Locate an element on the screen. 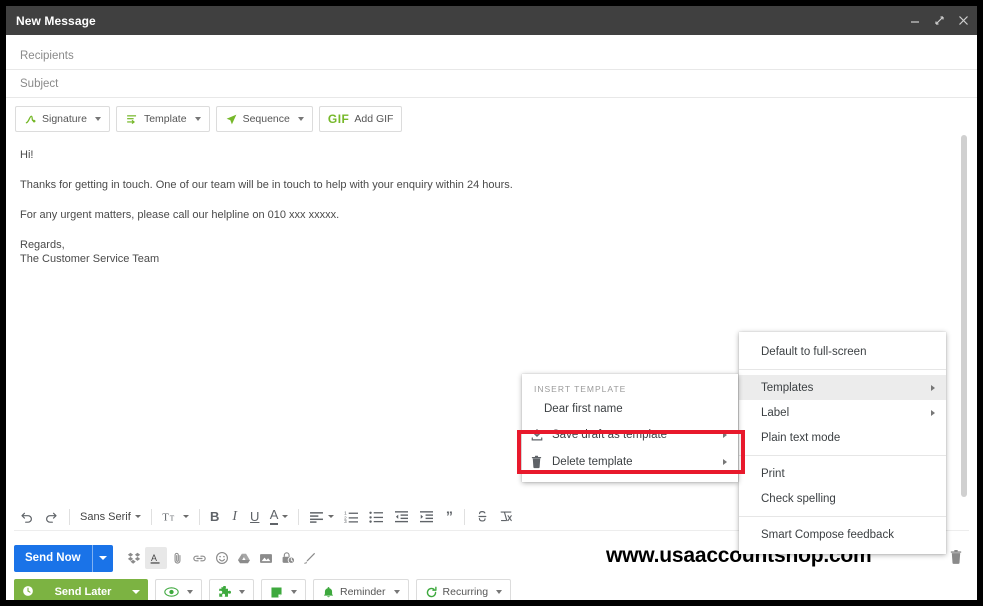 Image resolution: width=983 pixels, height=606 pixels. reminder-button: Reminder is located at coordinates (361, 589).